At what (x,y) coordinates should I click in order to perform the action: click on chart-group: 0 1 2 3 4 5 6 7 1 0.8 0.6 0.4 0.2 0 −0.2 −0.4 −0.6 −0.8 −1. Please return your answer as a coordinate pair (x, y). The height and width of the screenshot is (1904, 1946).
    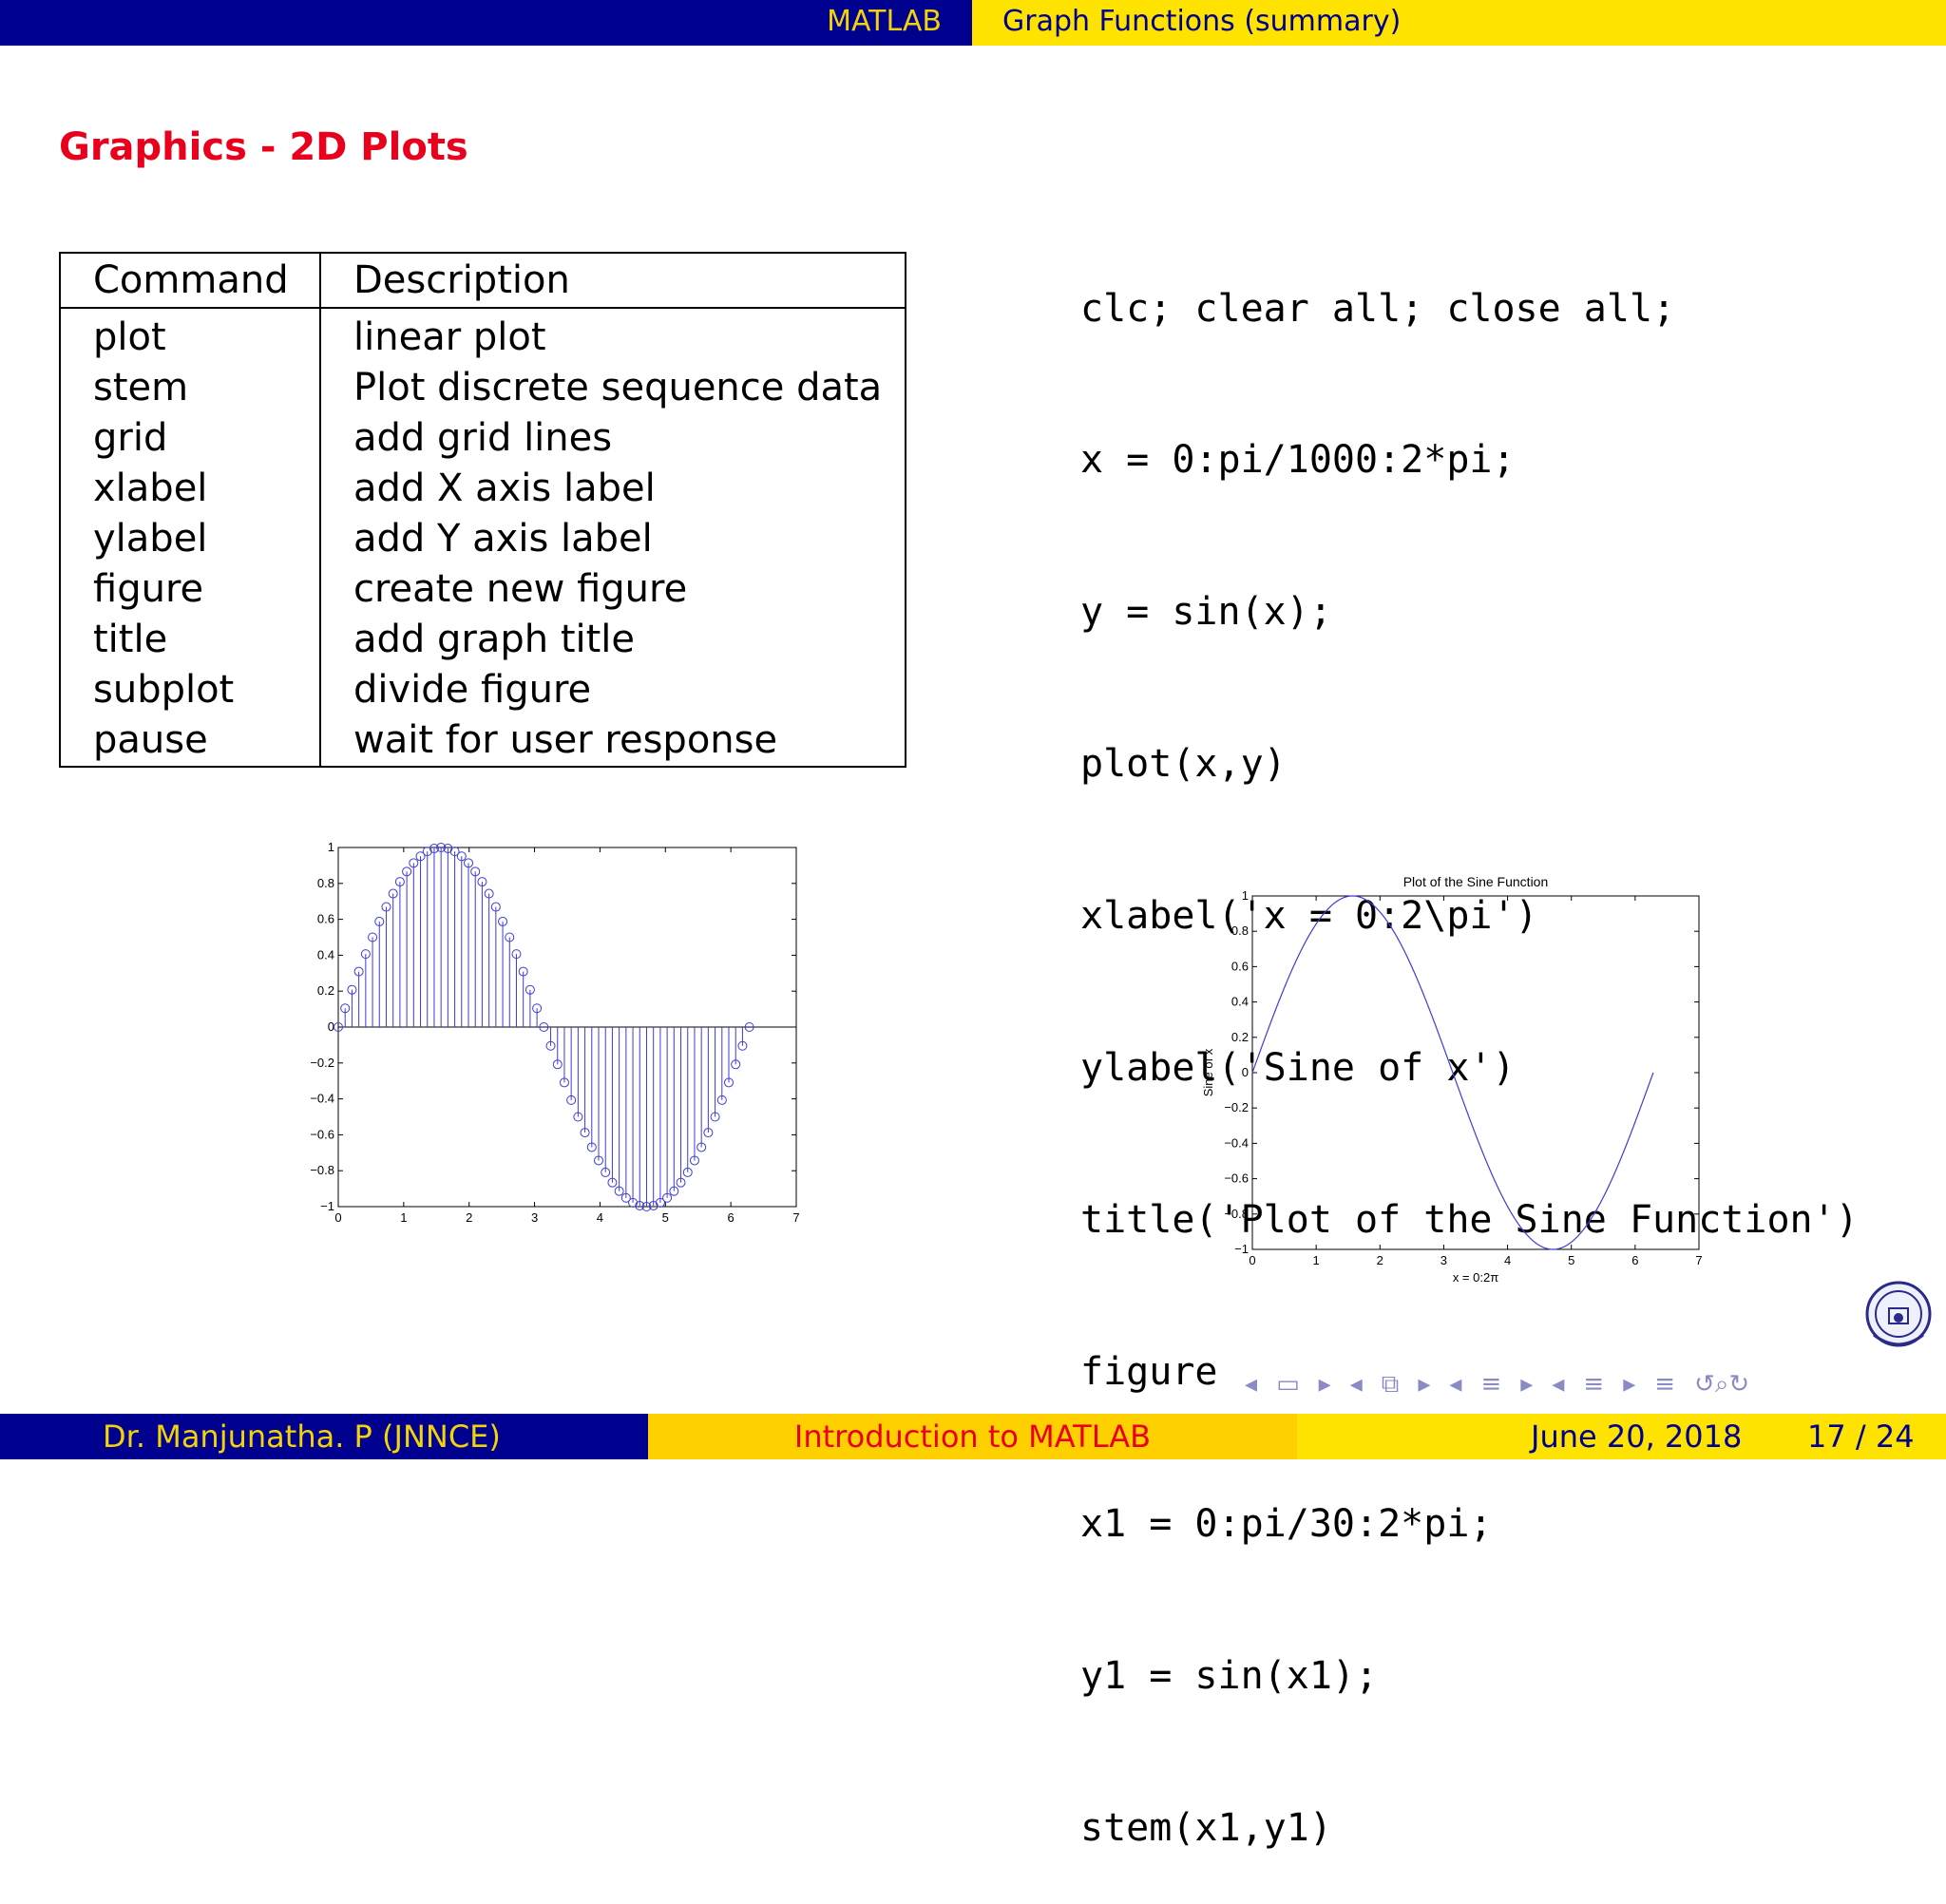
    Looking at the image, I should click on (554, 1033).